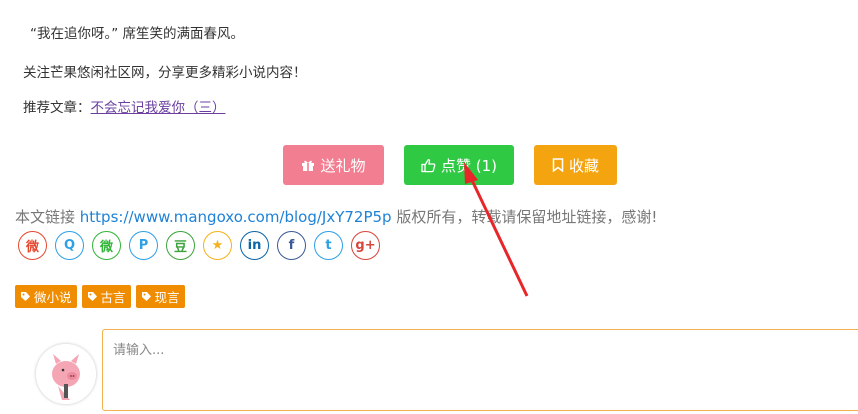 Image resolution: width=858 pixels, height=414 pixels. I want to click on link-prefix: 本文链接, so click(47, 217).